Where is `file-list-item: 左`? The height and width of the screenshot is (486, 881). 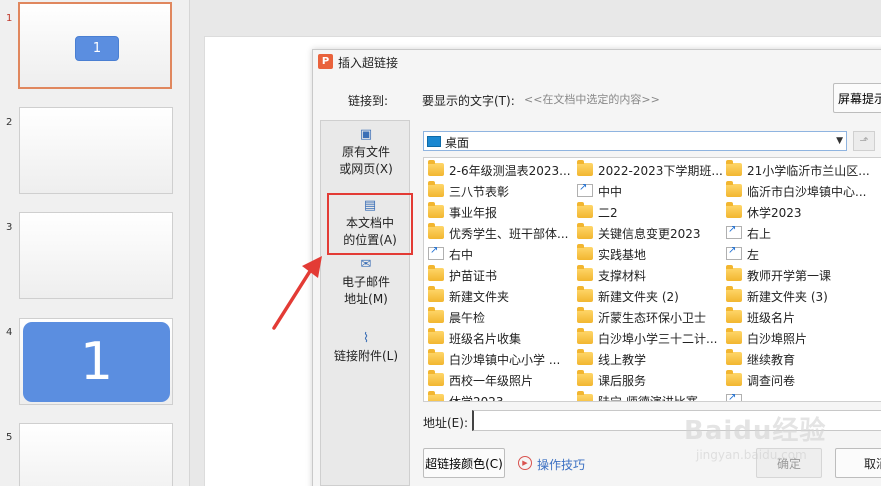
file-list-item: 左 is located at coordinates (797, 254).